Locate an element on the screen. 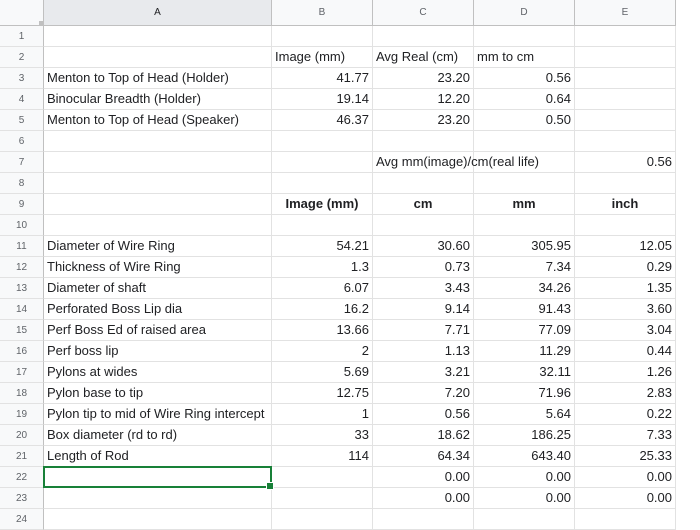 This screenshot has width=700, height=530. cell-a10 is located at coordinates (158, 225).